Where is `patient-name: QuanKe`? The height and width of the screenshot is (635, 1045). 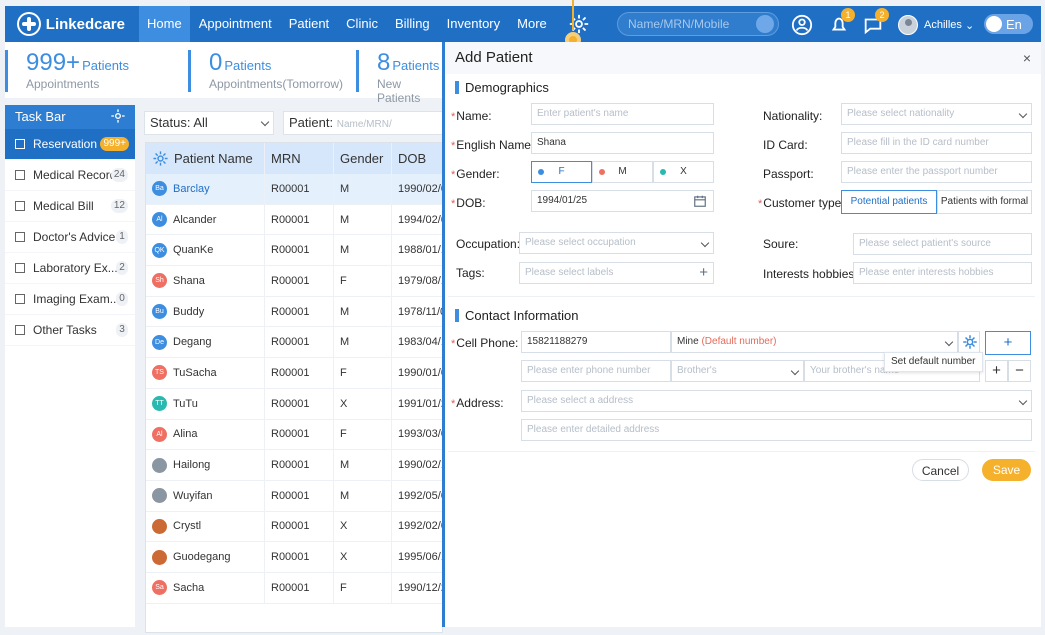
patient-name: QuanKe is located at coordinates (193, 250).